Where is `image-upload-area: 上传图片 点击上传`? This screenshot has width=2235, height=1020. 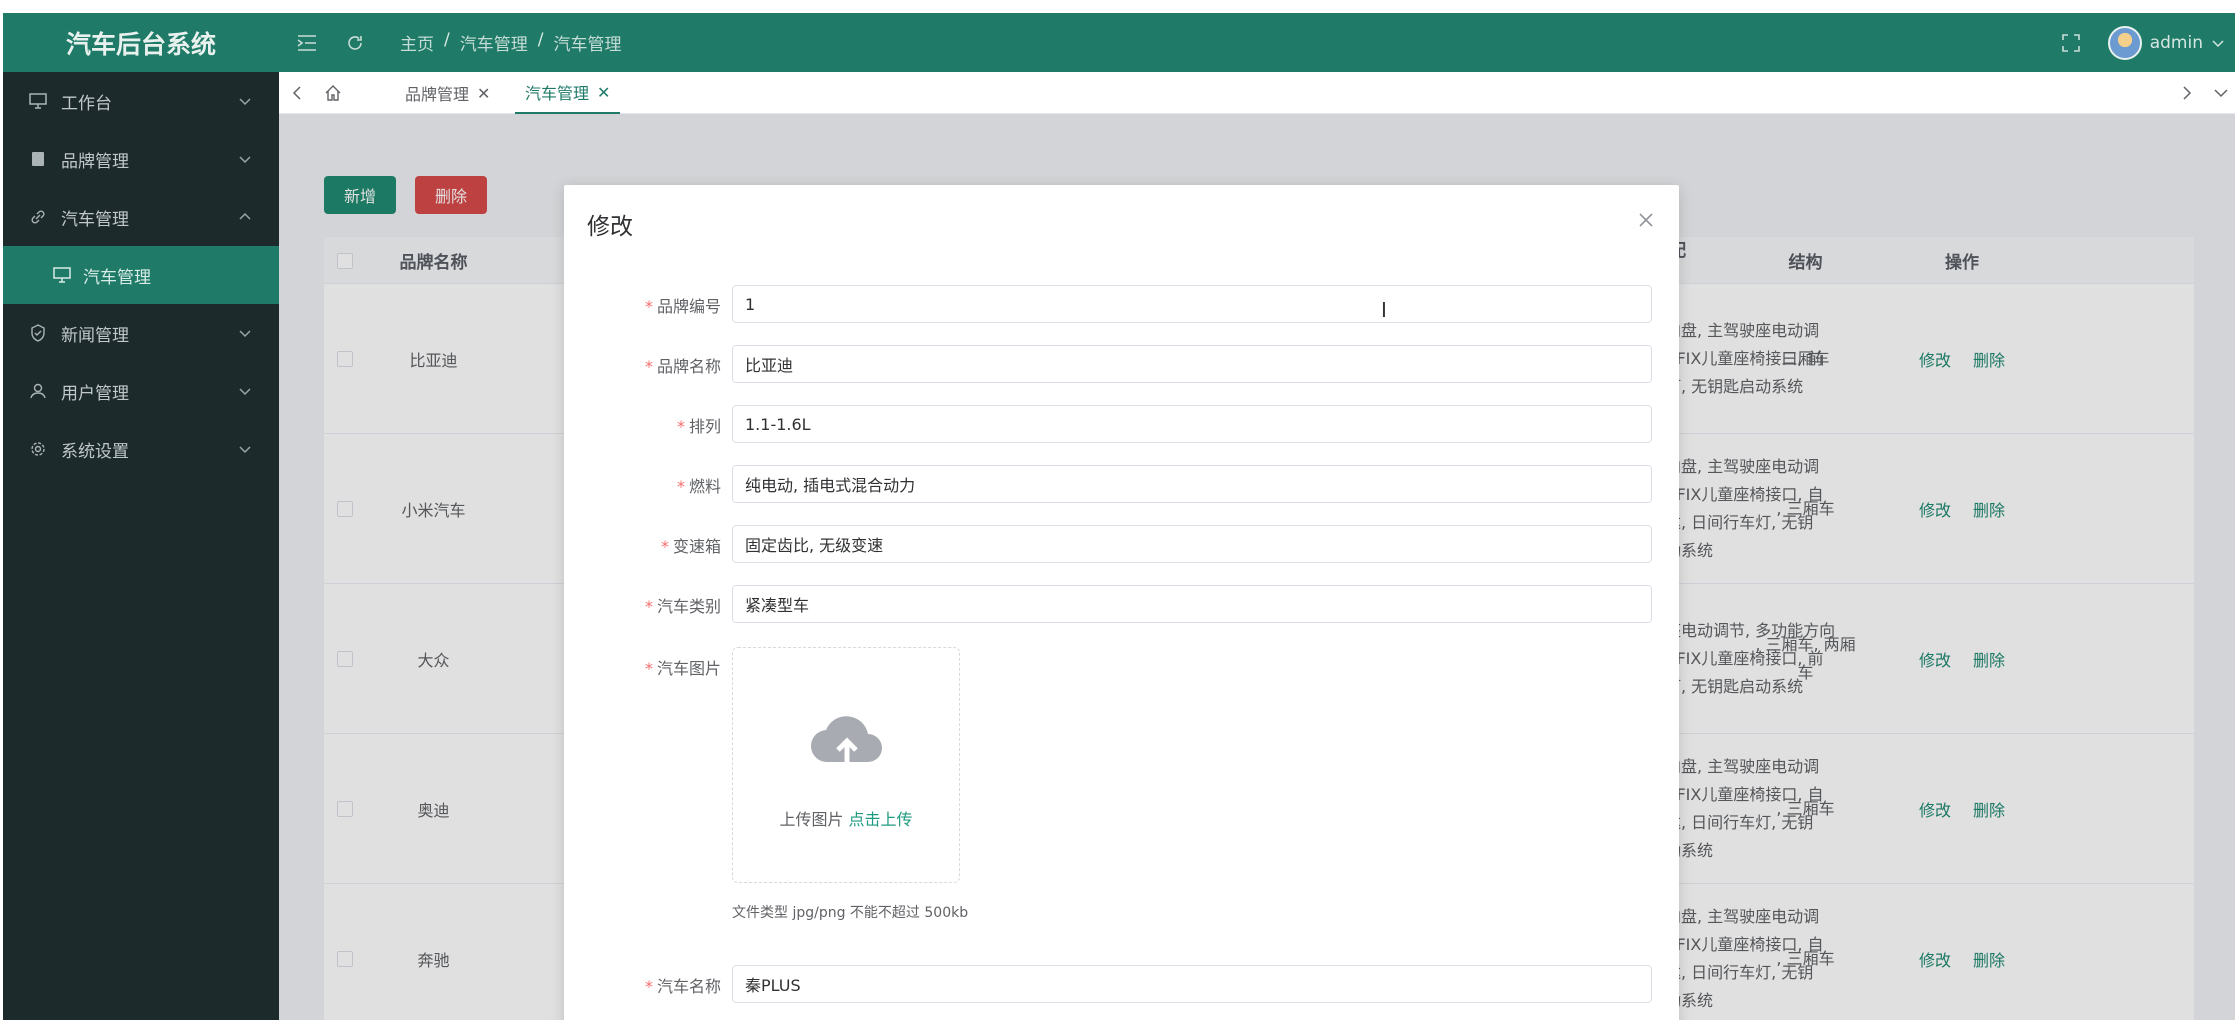
image-upload-area: 上传图片 点击上传 is located at coordinates (846, 765).